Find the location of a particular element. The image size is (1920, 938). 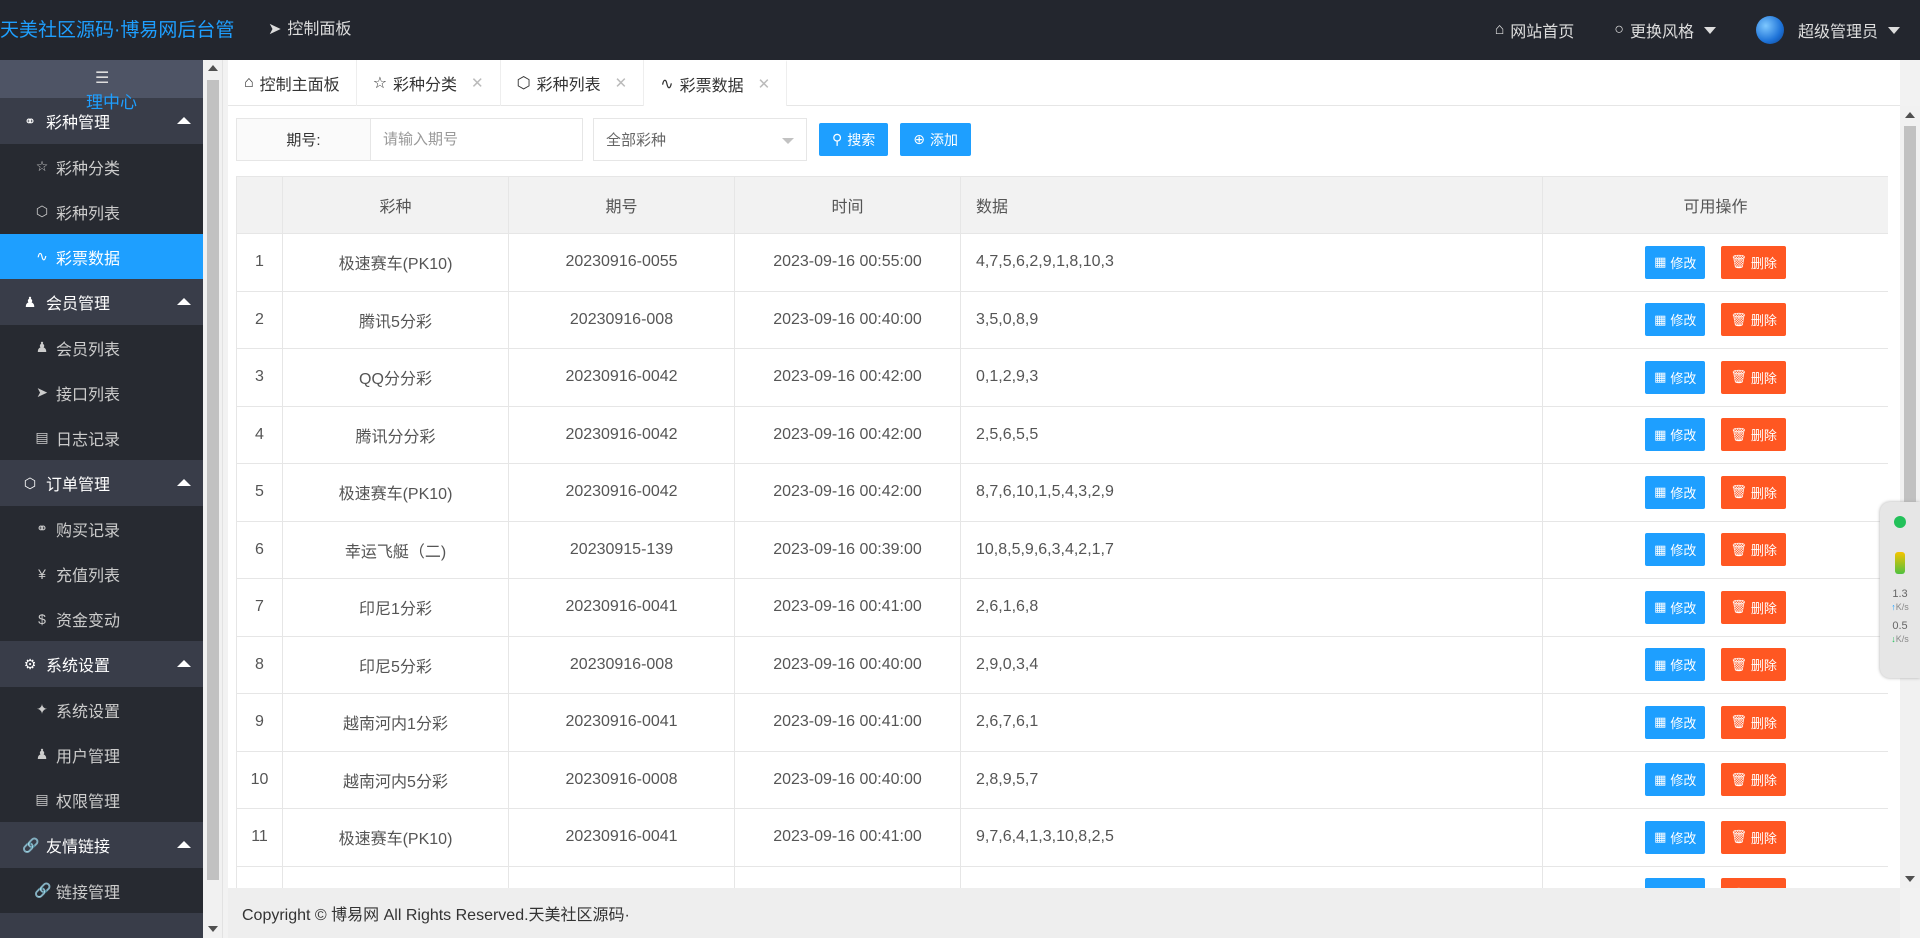

search-icon: ⚲ is located at coordinates (837, 139).